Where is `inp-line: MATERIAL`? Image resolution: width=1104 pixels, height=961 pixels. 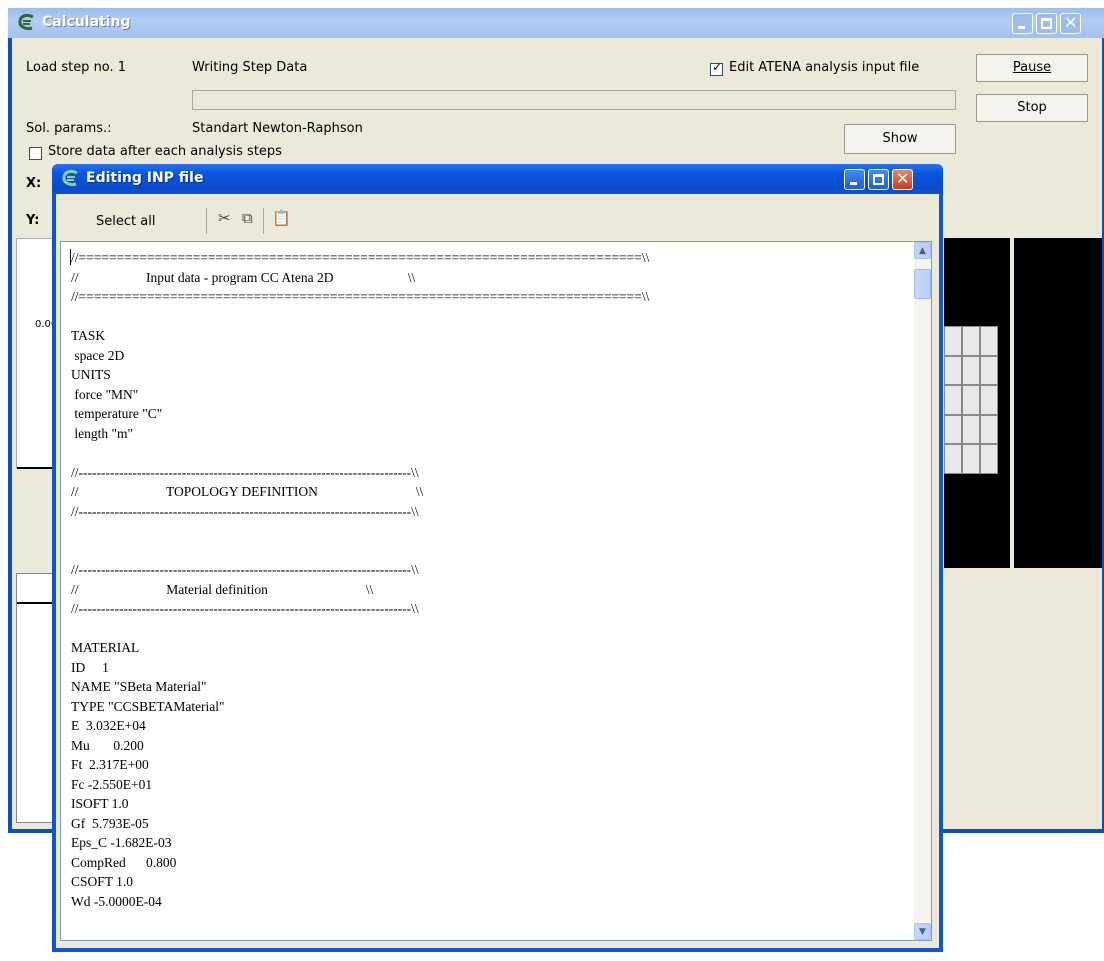 inp-line: MATERIAL is located at coordinates (105, 647).